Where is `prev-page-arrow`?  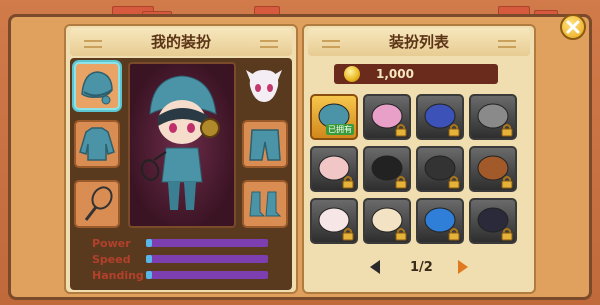
prev-page-arrow is located at coordinates (375, 267).